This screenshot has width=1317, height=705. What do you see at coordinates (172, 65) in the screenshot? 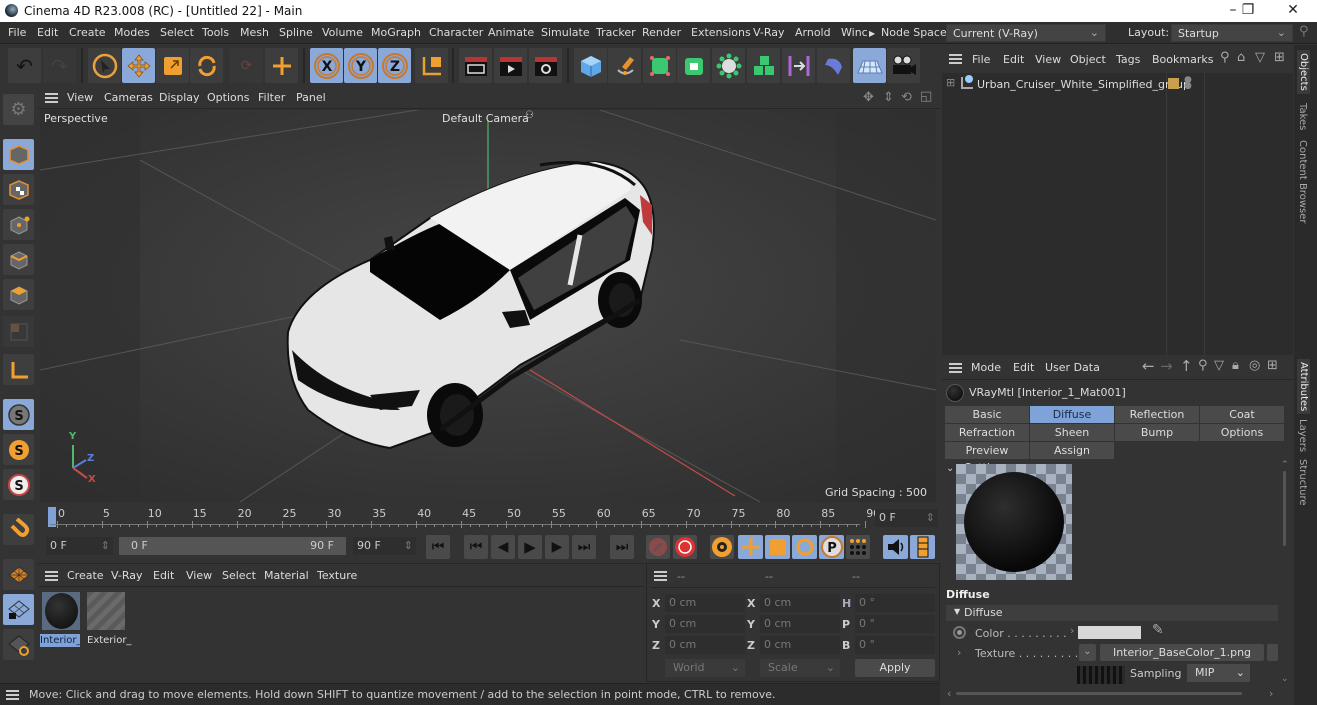
I see `scale-tool-button` at bounding box center [172, 65].